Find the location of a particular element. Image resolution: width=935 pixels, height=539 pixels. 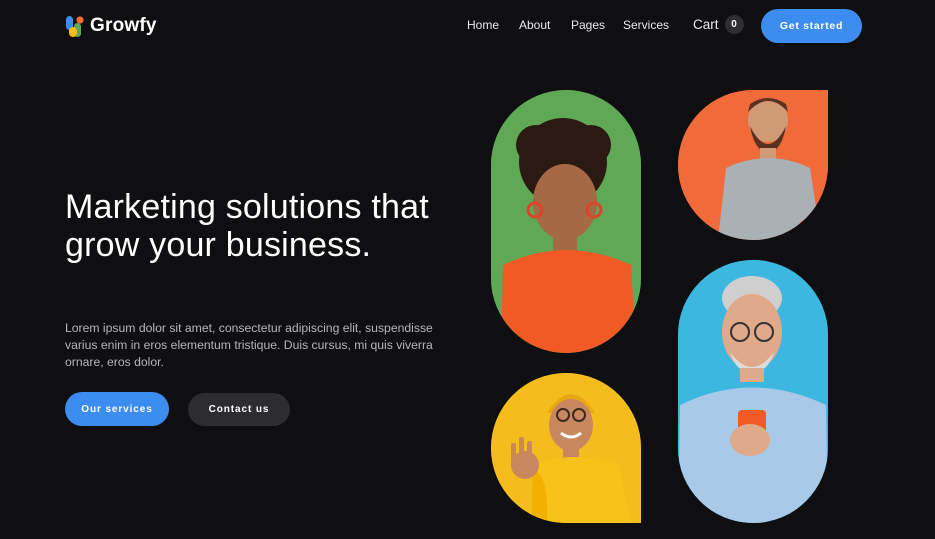

cart-count-badge: 0 is located at coordinates (734, 24).